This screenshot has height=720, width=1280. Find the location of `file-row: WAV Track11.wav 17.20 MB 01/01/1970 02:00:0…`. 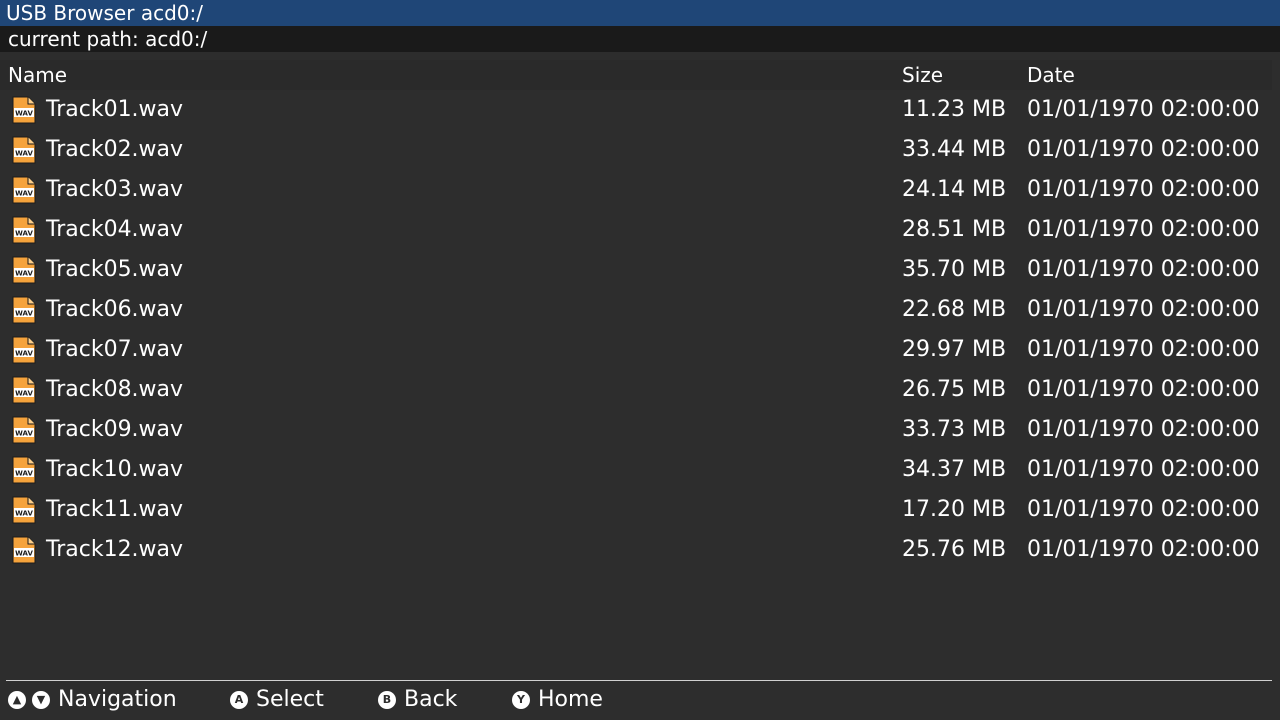

file-row: WAV Track11.wav 17.20 MB 01/01/1970 02:00:0… is located at coordinates (640, 510).